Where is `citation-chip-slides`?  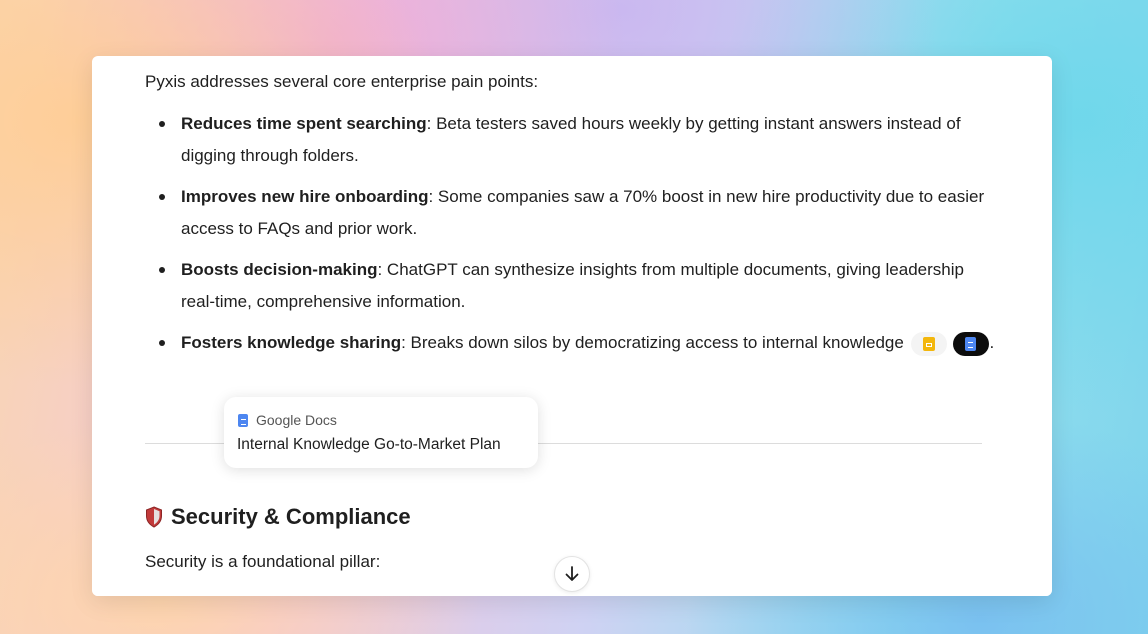
citation-chip-slides is located at coordinates (928, 343).